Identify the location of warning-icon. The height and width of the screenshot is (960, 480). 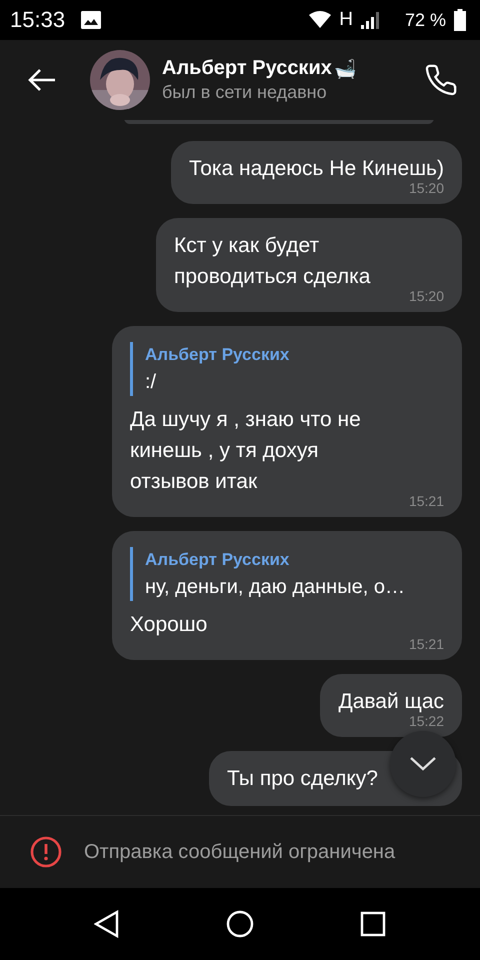
(46, 852).